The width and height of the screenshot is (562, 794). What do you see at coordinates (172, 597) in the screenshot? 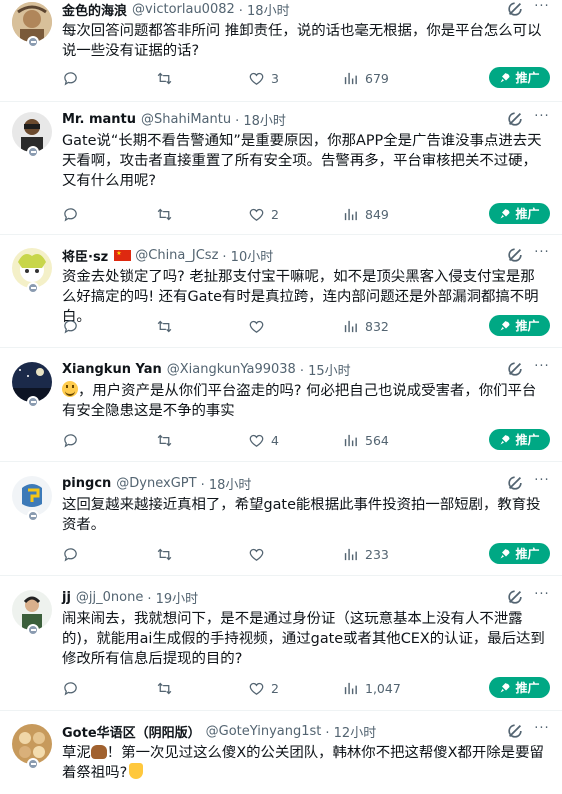
I see `timestamp: · 19小时` at bounding box center [172, 597].